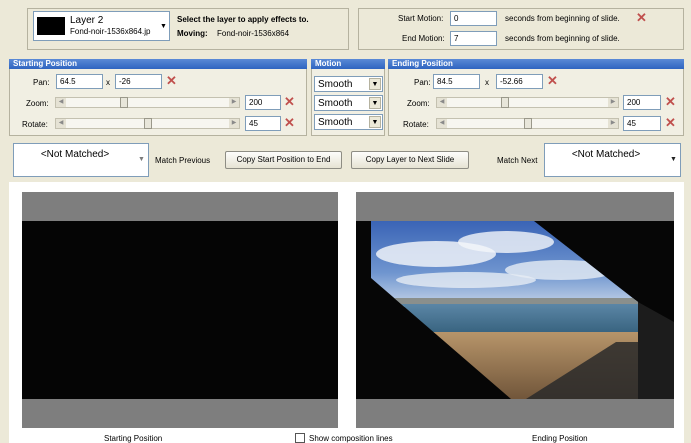 The image size is (691, 443). What do you see at coordinates (192, 33) in the screenshot?
I see `moving-label: Moving:` at bounding box center [192, 33].